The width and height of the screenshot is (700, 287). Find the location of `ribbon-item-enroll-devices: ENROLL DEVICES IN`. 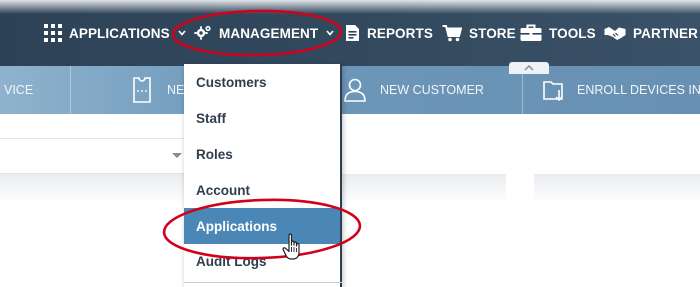

ribbon-item-enroll-devices: ENROLL DEVICES IN is located at coordinates (621, 90).